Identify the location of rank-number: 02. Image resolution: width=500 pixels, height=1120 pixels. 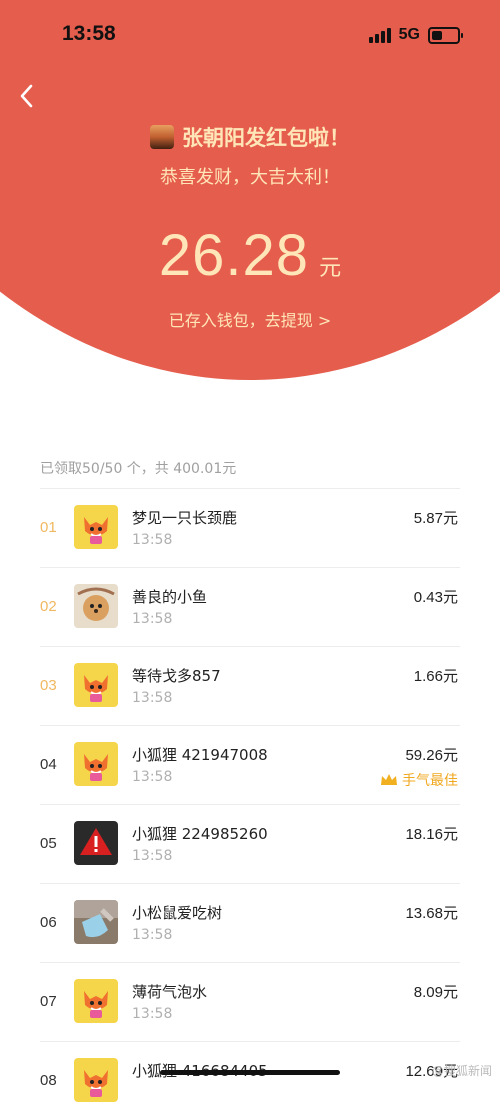
(48, 606).